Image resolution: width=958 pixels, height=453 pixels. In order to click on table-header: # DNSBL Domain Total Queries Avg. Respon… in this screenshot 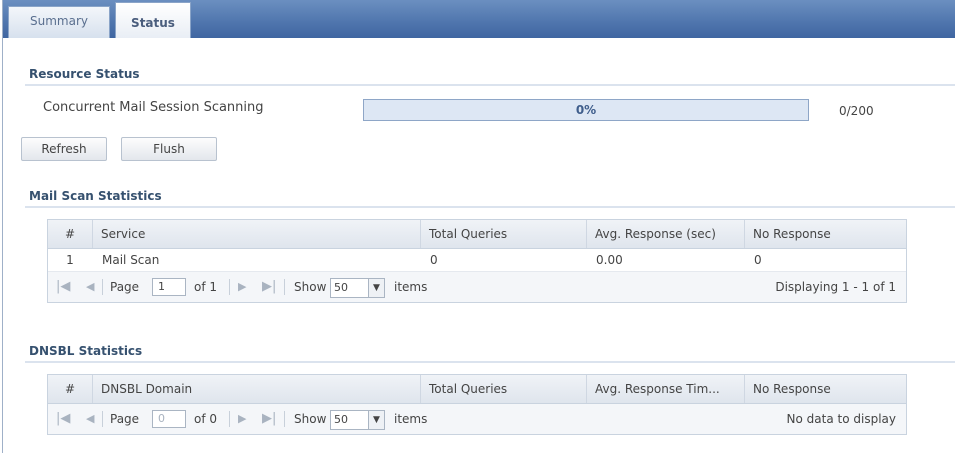, I will do `click(477, 389)`.